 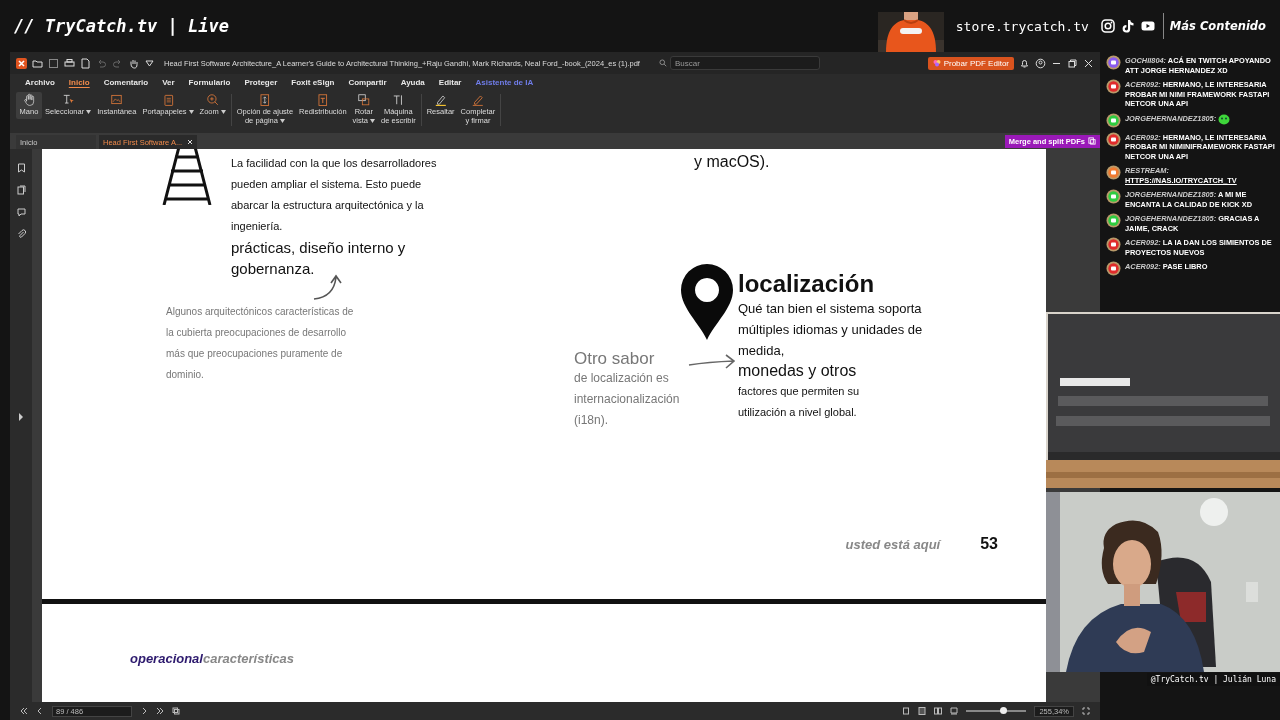 I want to click on menu-tab: Formulario, so click(x=209, y=82).